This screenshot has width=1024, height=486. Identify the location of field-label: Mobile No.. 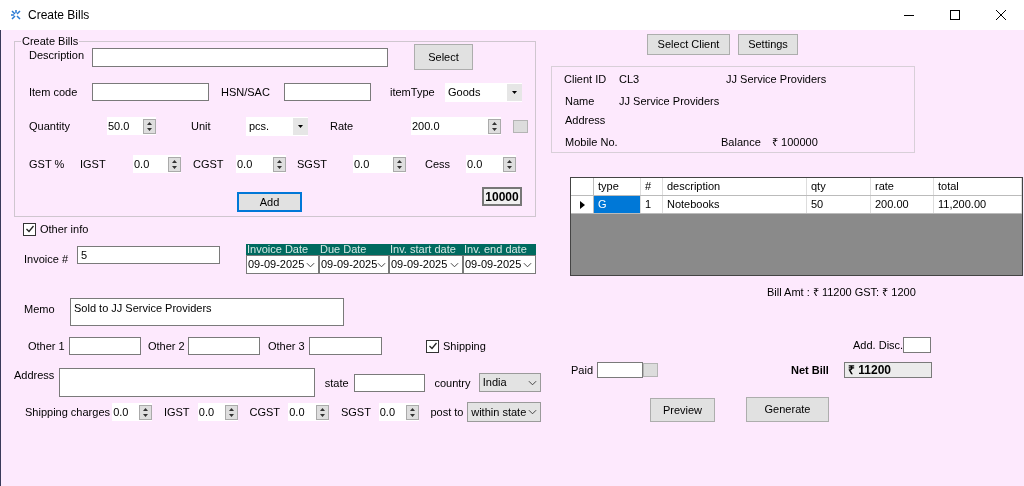
(592, 142).